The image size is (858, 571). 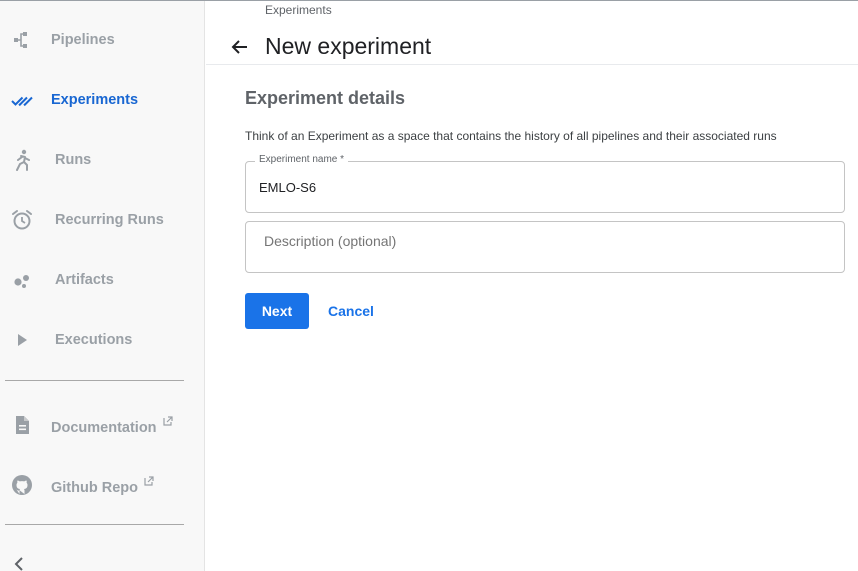 I want to click on description-field: Description (optional), so click(x=545, y=247).